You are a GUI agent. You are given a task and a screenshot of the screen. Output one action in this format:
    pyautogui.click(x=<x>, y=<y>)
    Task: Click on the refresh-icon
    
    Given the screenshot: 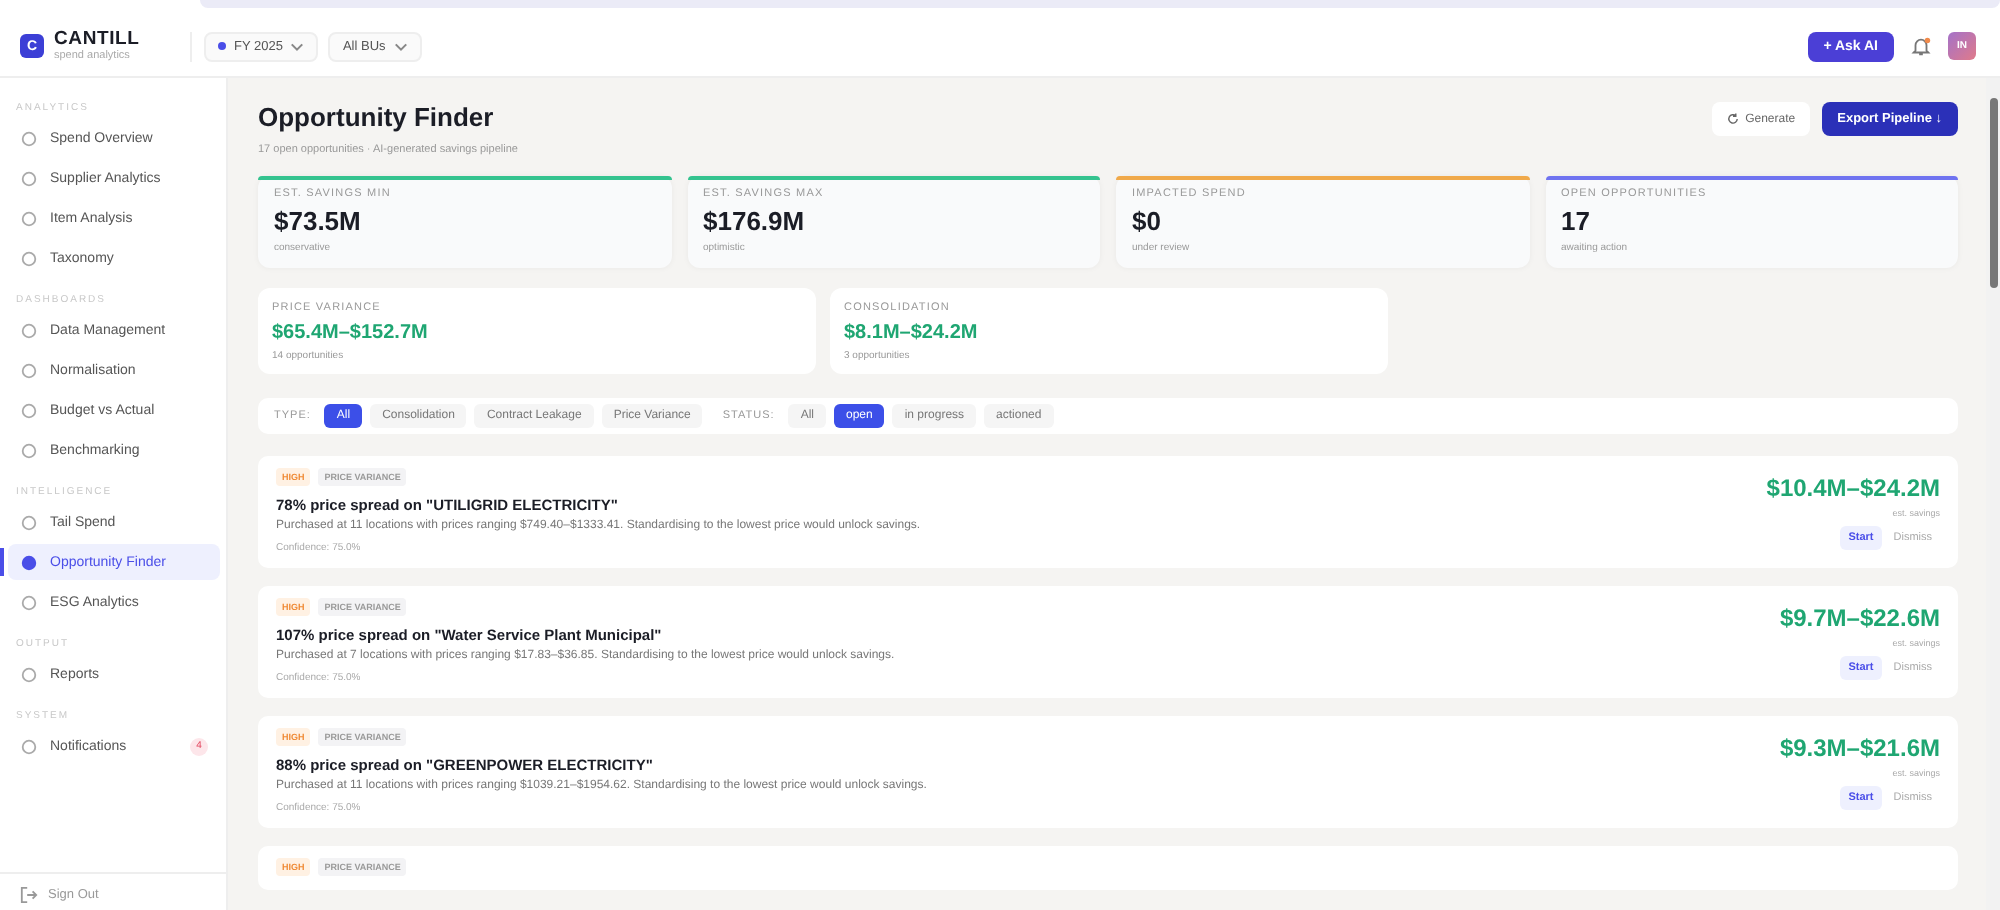 What is the action you would take?
    pyautogui.click(x=1732, y=119)
    